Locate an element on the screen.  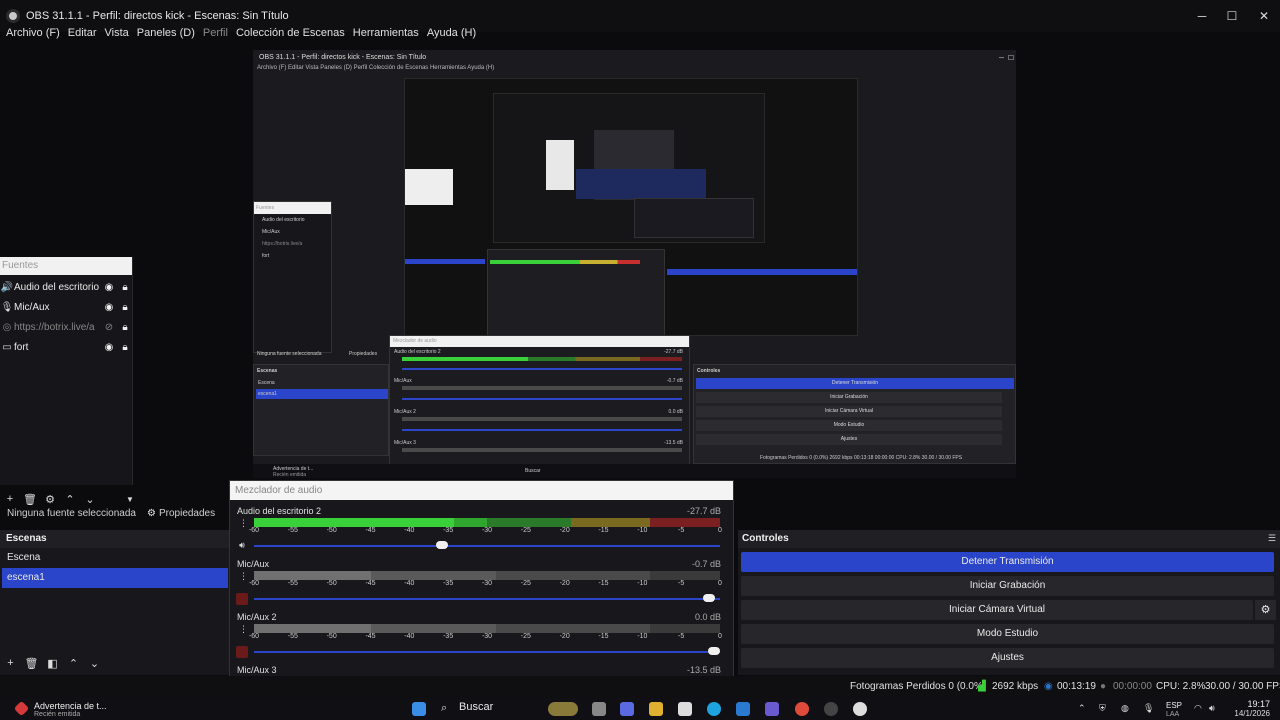
preview-src-1: Audio del escritorio is located at coordinates (283, 220).